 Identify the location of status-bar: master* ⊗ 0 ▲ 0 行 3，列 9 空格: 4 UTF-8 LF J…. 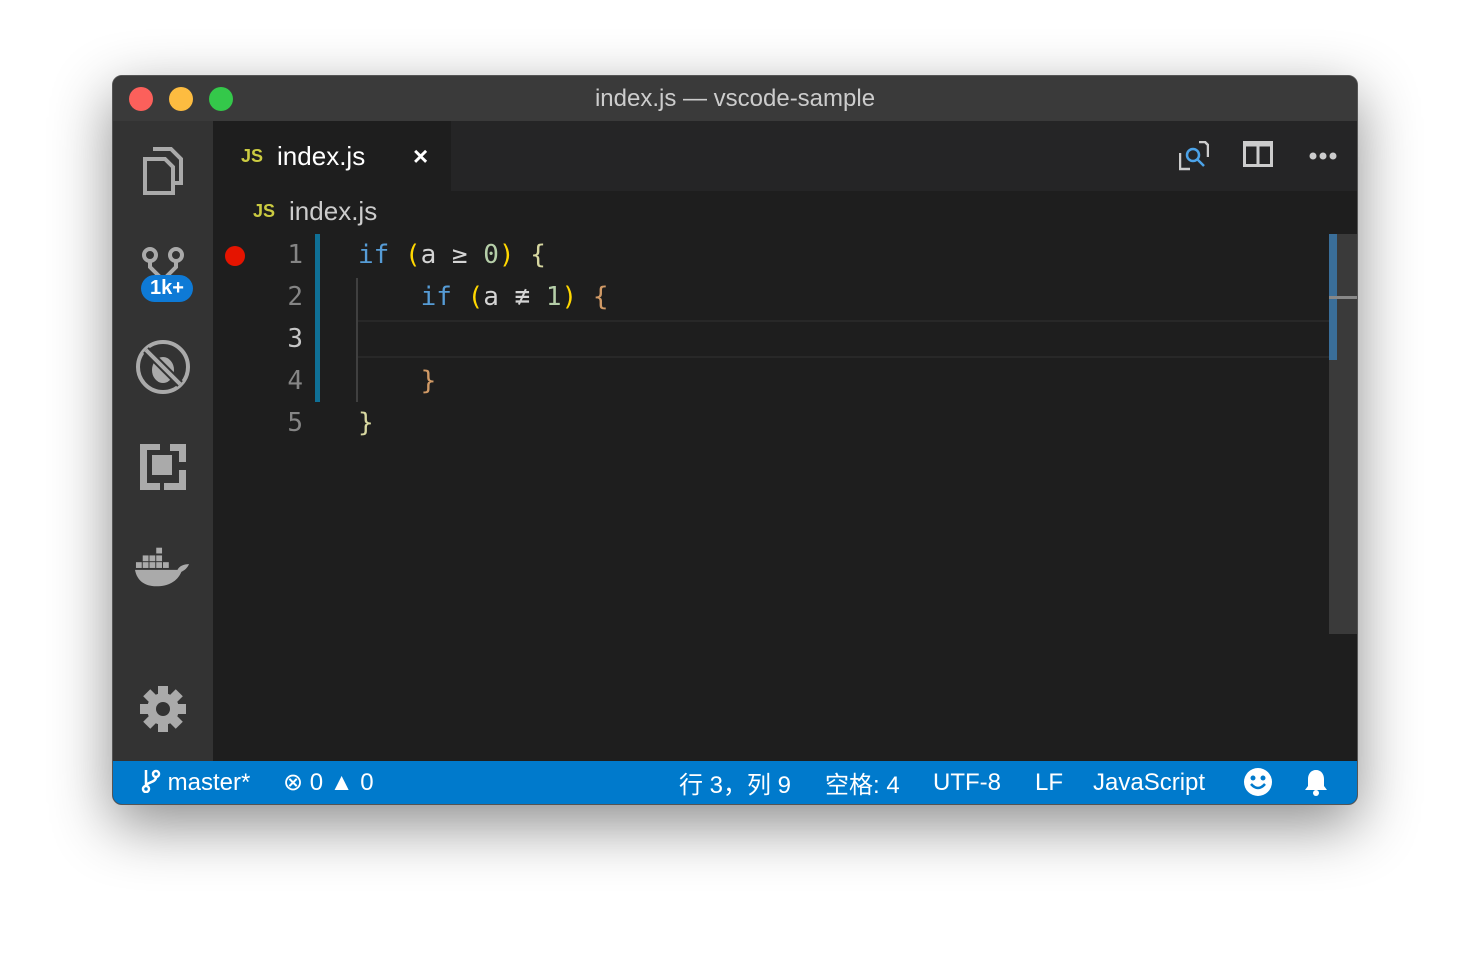
(735, 782).